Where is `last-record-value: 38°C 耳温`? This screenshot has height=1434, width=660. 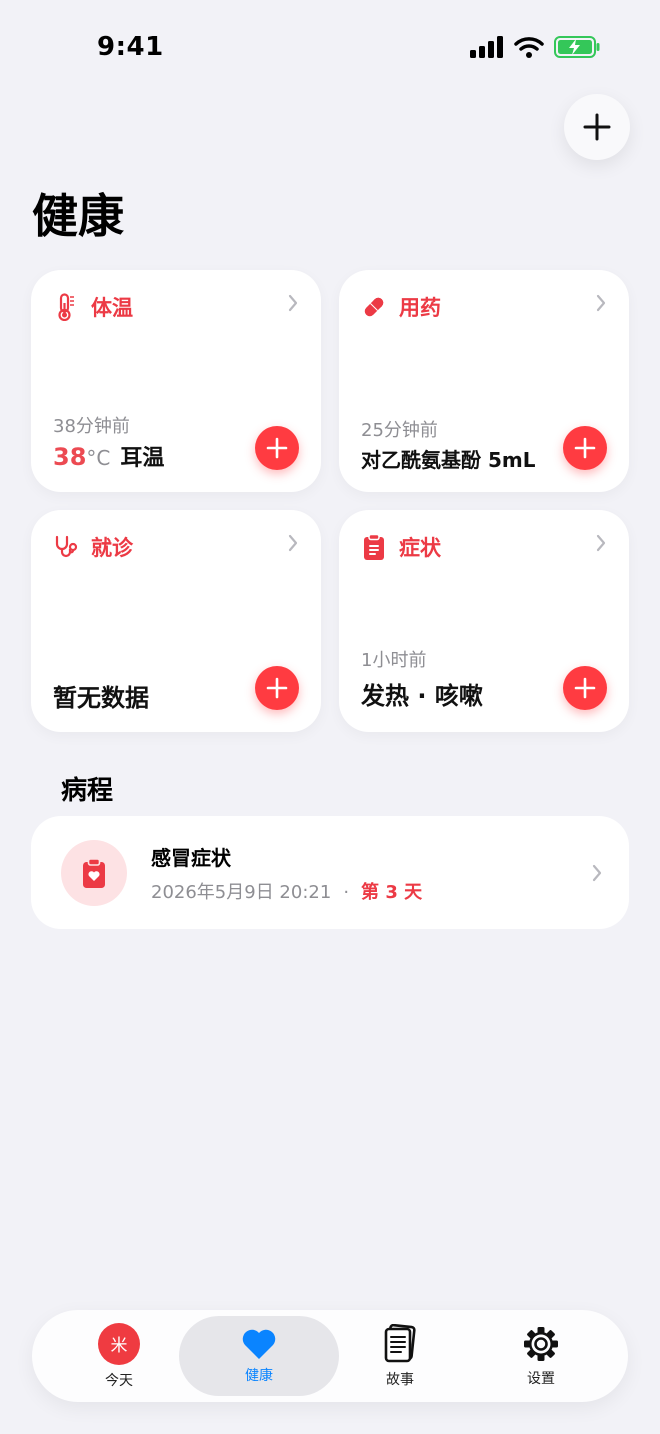 last-record-value: 38°C 耳温 is located at coordinates (108, 456).